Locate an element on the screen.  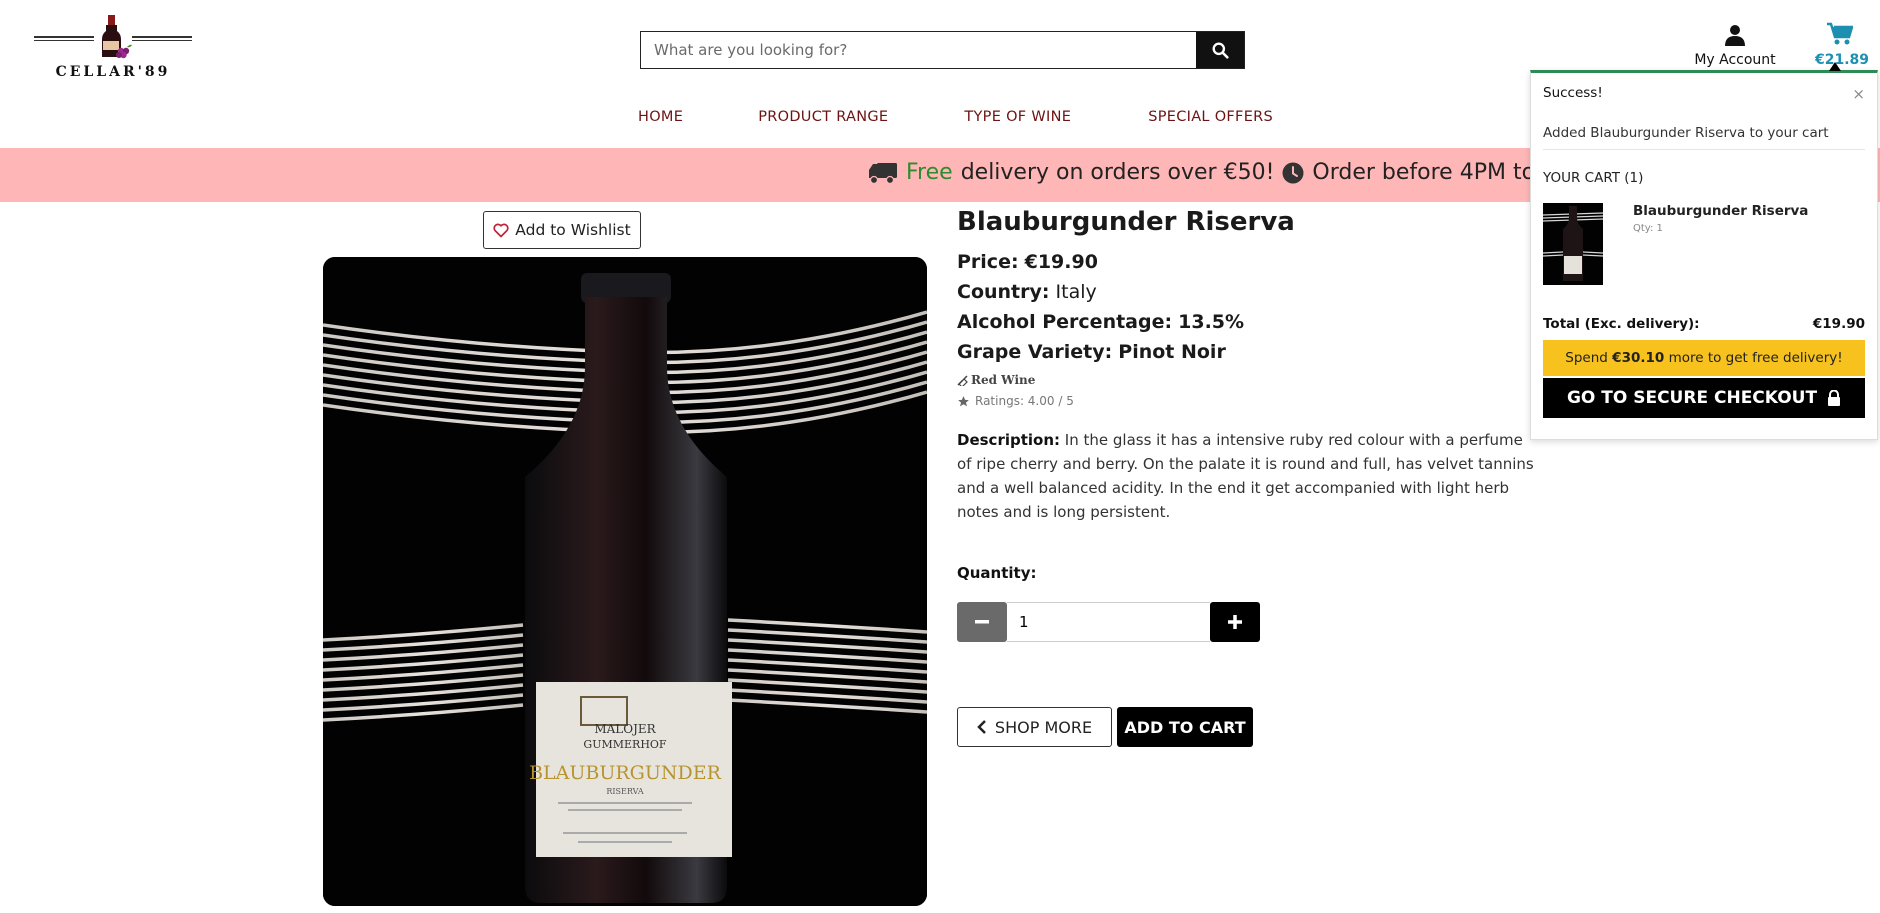
nav-type-of-wine: TYPE OF WINE is located at coordinates (1017, 117).